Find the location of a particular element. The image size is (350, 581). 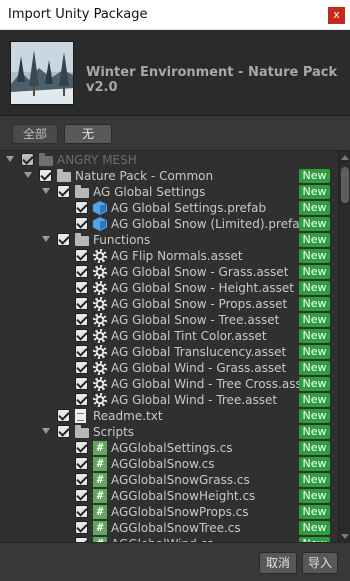

tree-row: AG Global Wind - Tree Cross.asset New is located at coordinates (169, 384).